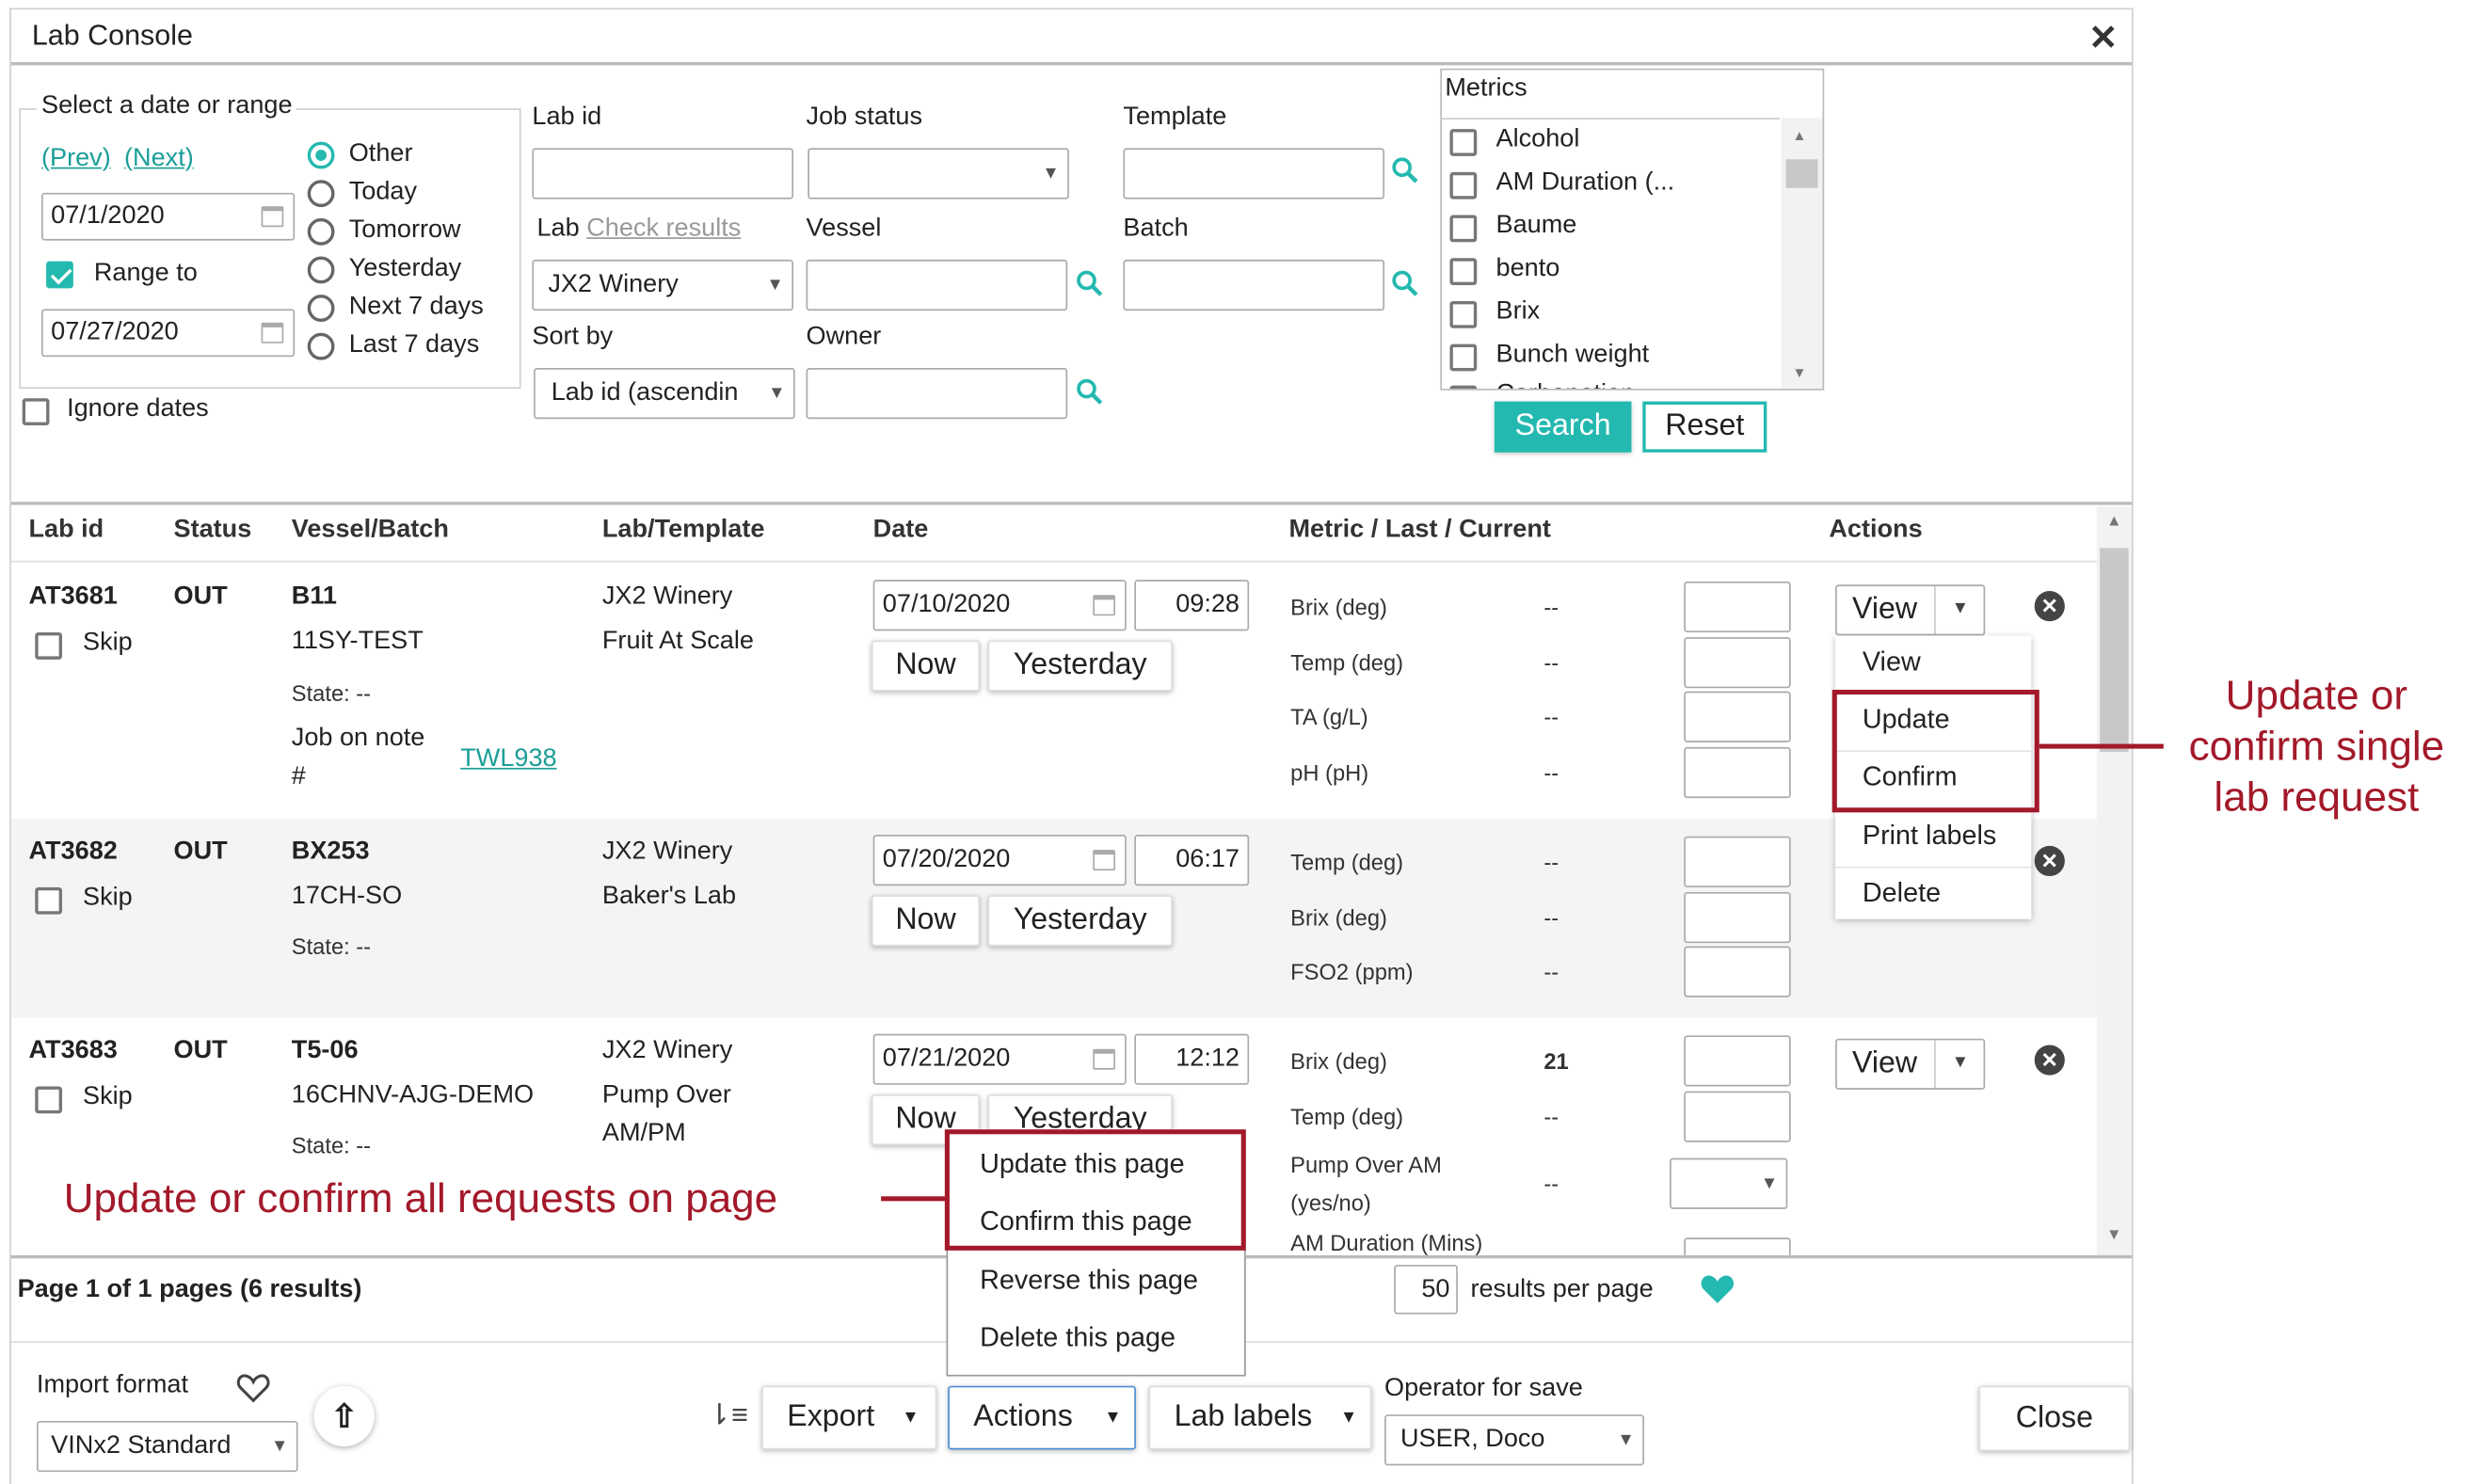 The image size is (2479, 1484). What do you see at coordinates (2054, 1418) in the screenshot?
I see `close-button: Close` at bounding box center [2054, 1418].